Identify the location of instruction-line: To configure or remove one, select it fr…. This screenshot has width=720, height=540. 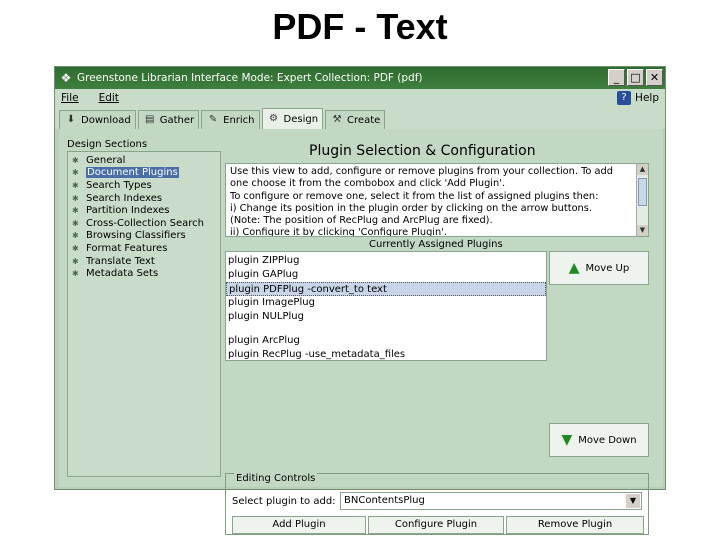
(414, 196).